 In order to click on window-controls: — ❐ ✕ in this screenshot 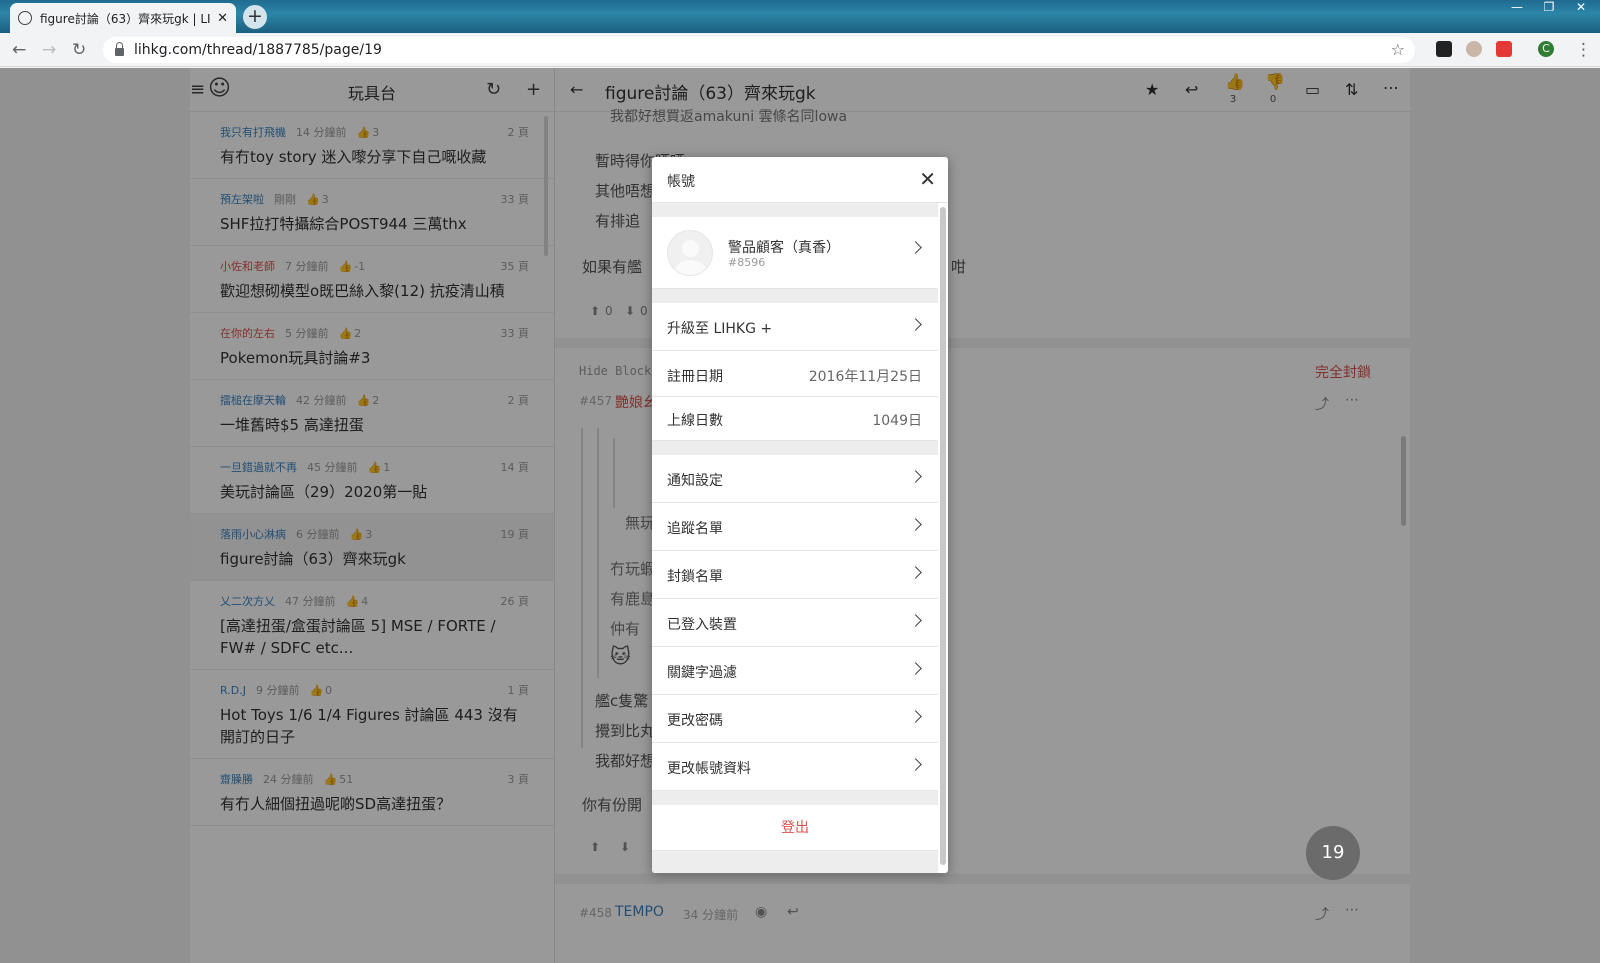, I will do `click(1549, 7)`.